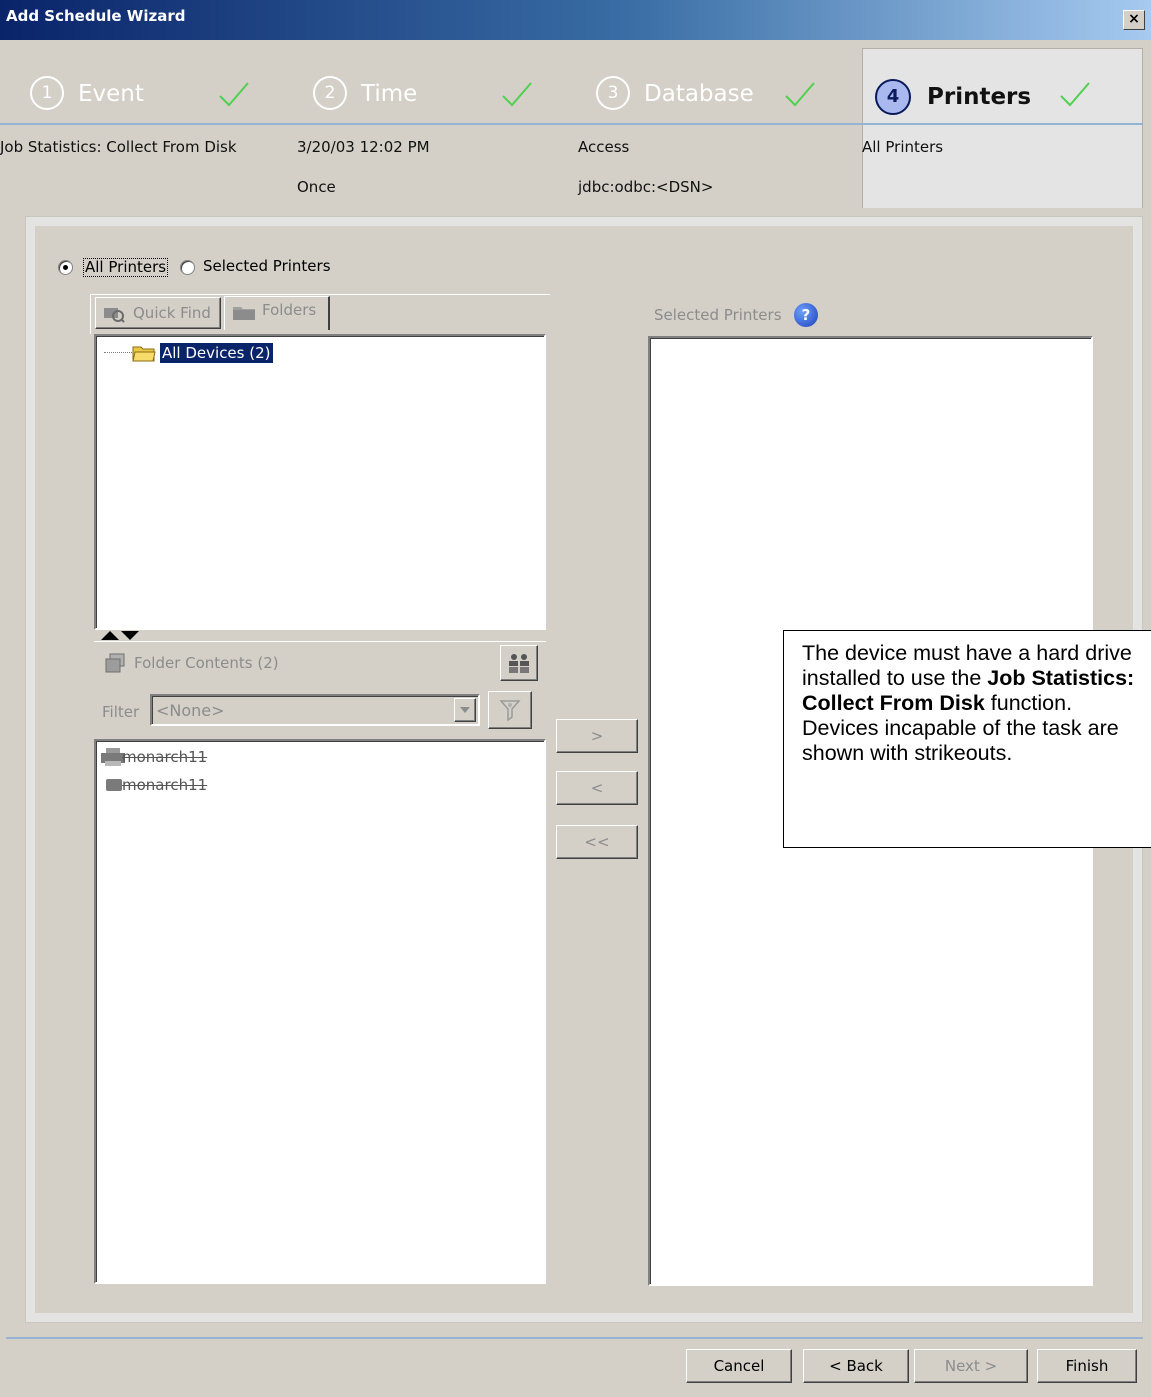  I want to click on filter-icon, so click(510, 711).